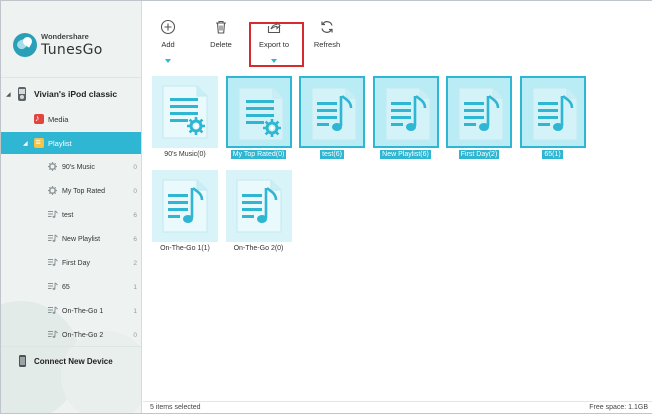  I want to click on playlist-tile: First Day(2), so click(479, 120).